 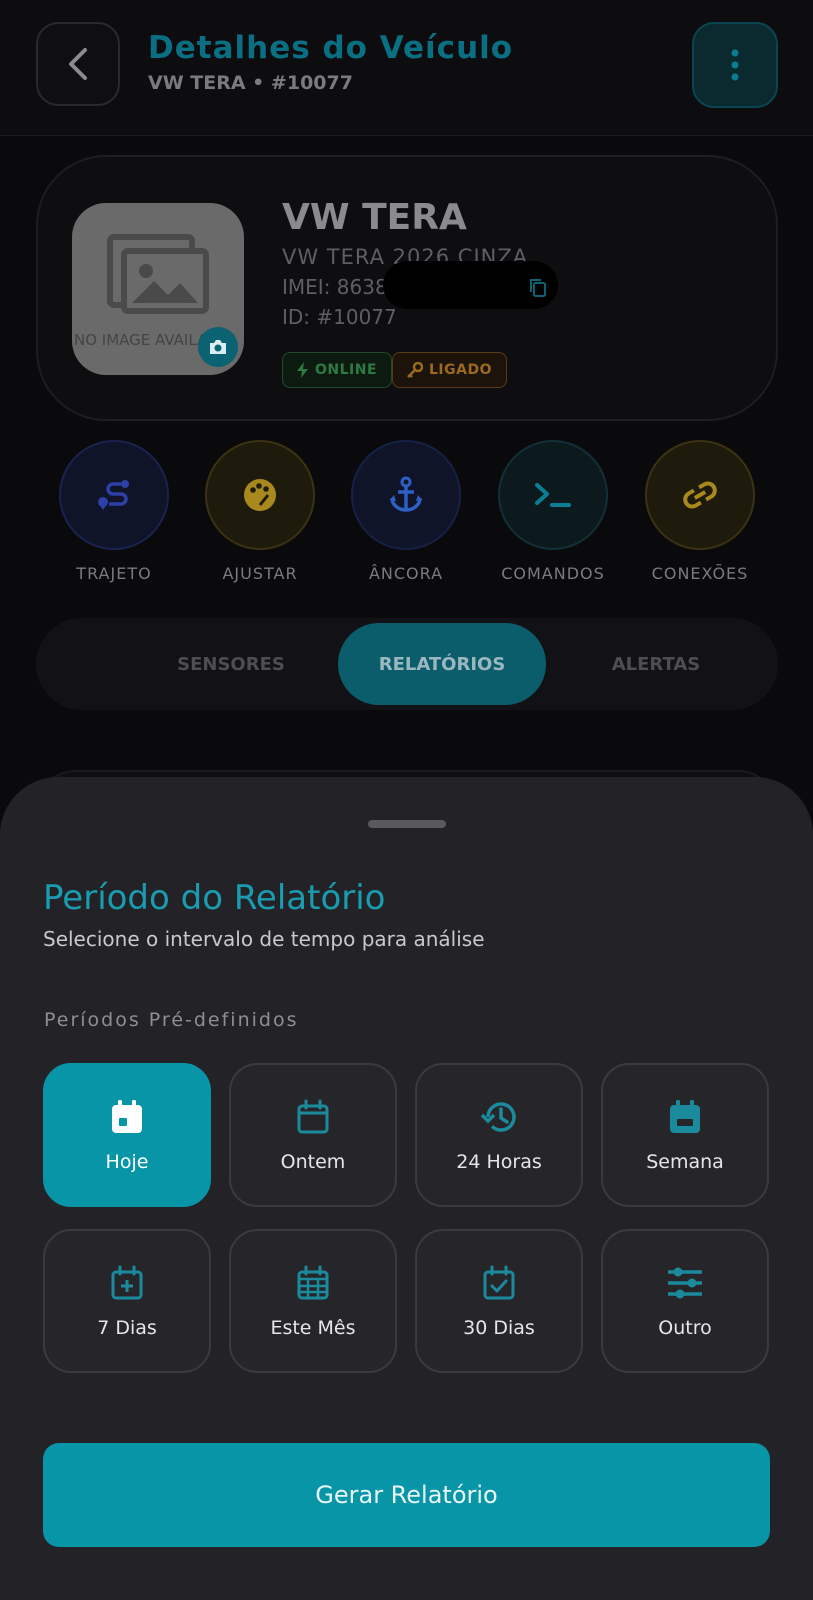 I want to click on anchor-icon, so click(x=406, y=494).